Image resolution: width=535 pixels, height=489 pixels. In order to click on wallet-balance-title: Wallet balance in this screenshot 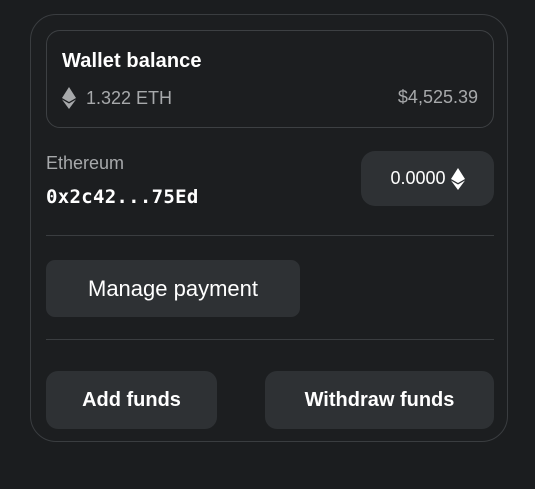, I will do `click(132, 61)`.